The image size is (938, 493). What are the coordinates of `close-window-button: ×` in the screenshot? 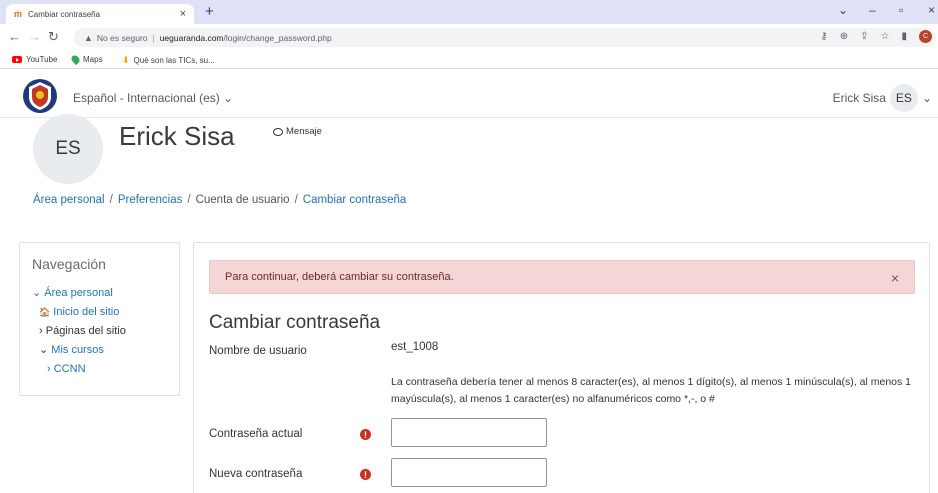 It's located at (931, 10).